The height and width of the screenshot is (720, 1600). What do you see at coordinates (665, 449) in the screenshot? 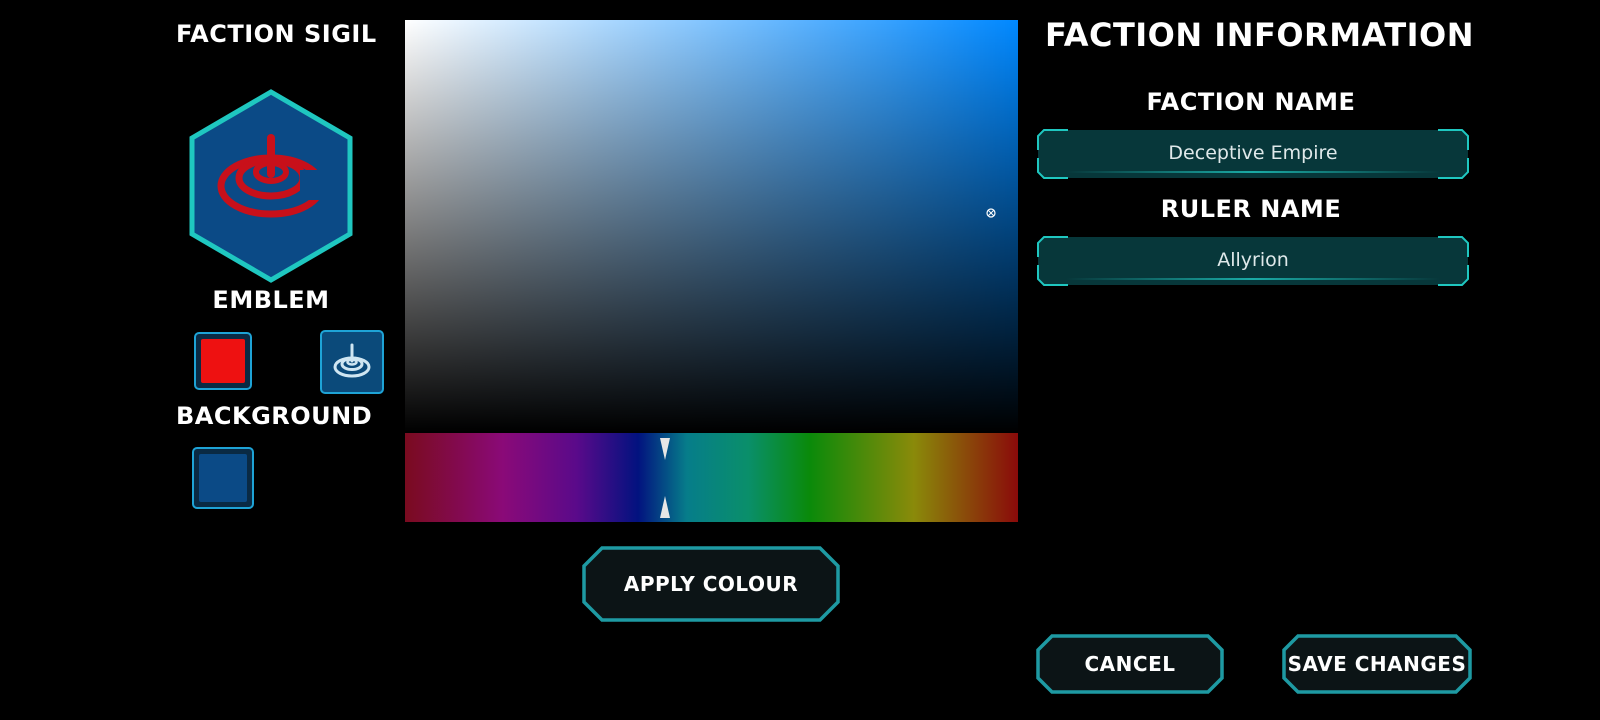
I see `hue-handle-top-icon` at bounding box center [665, 449].